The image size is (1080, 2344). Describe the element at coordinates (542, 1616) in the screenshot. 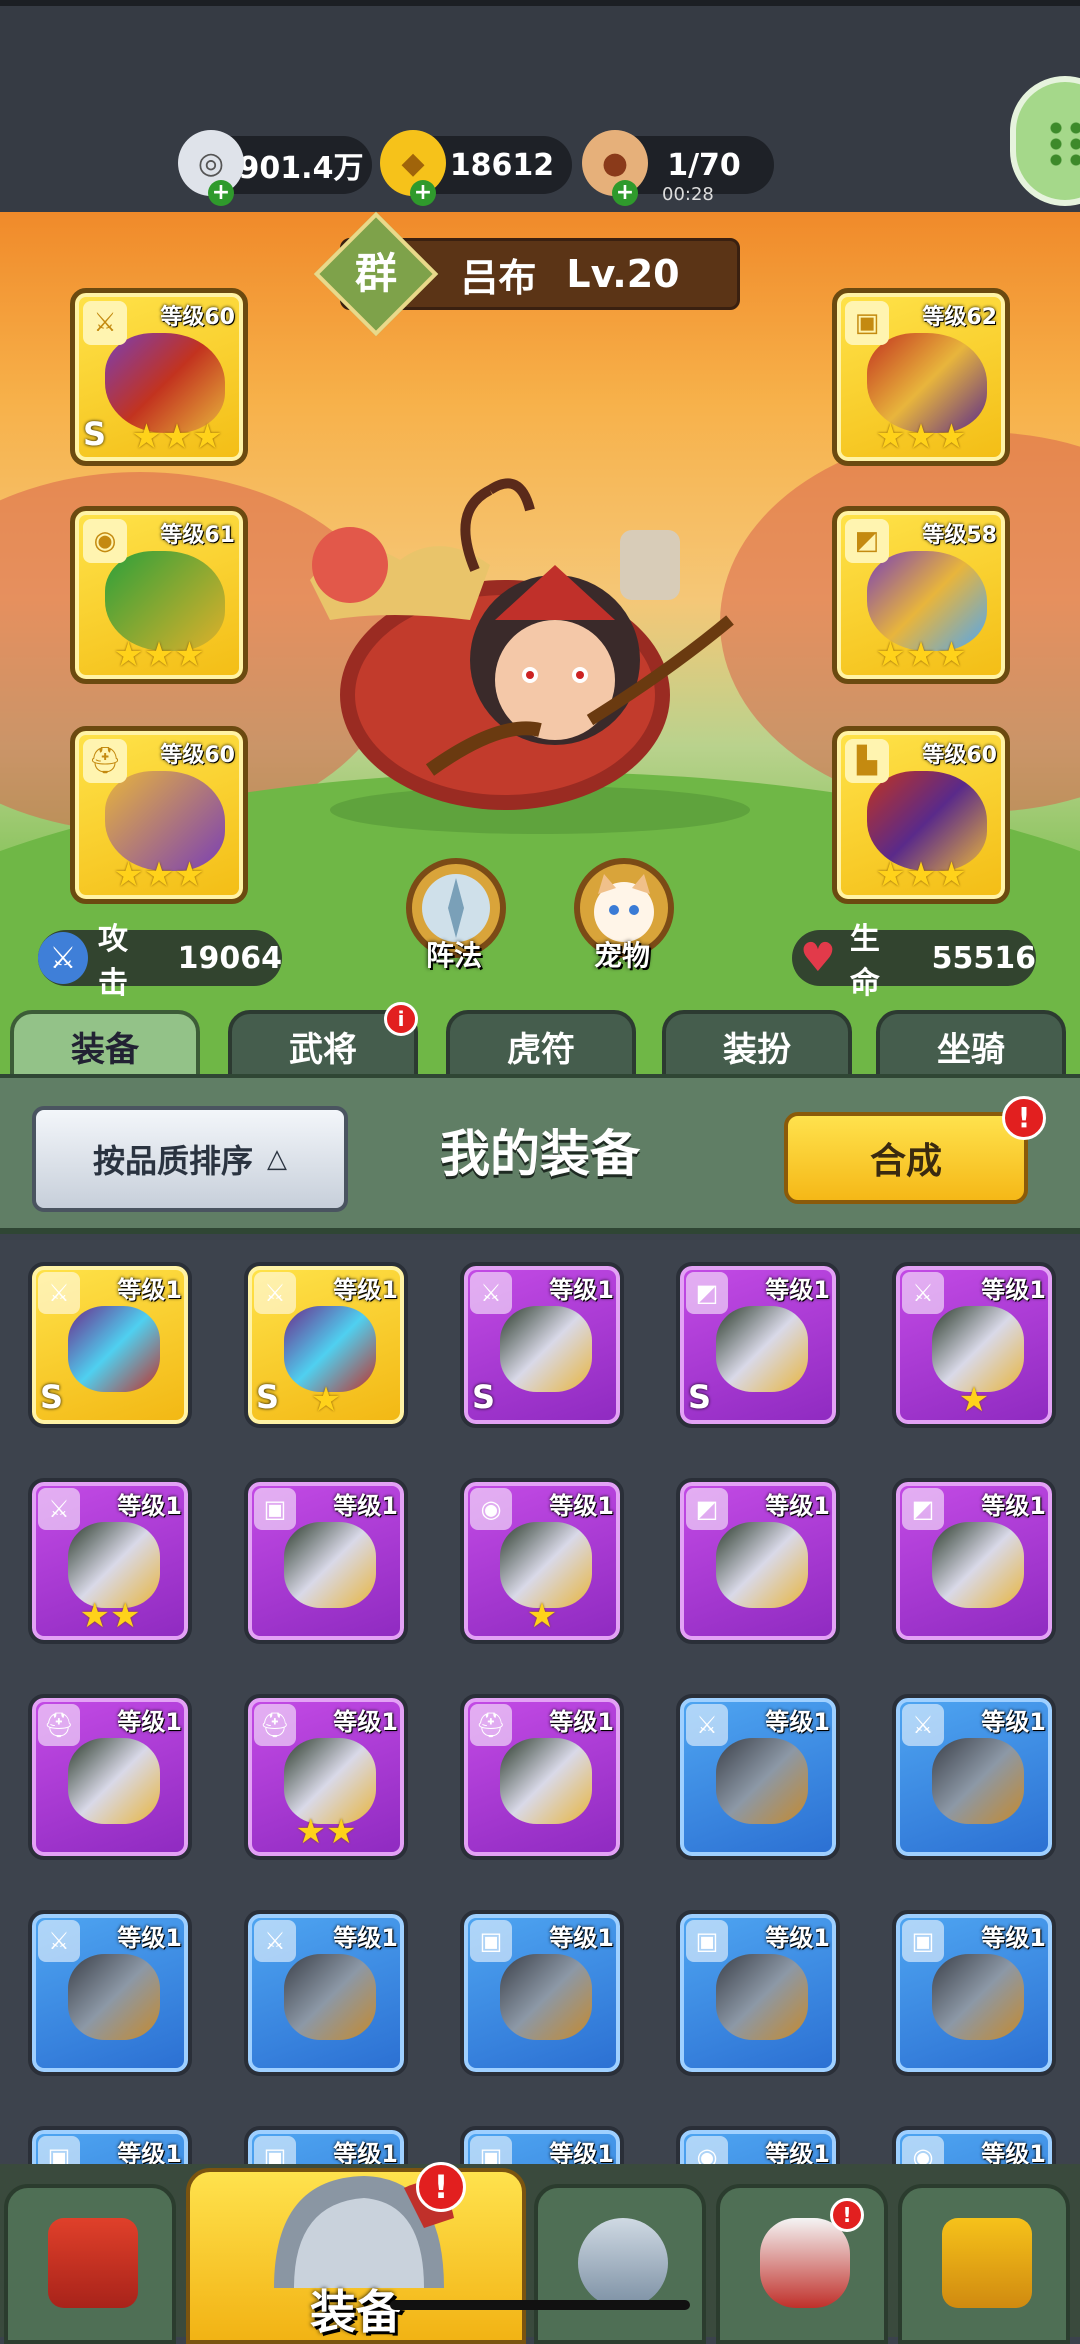

I see `star-rating: ★` at that location.